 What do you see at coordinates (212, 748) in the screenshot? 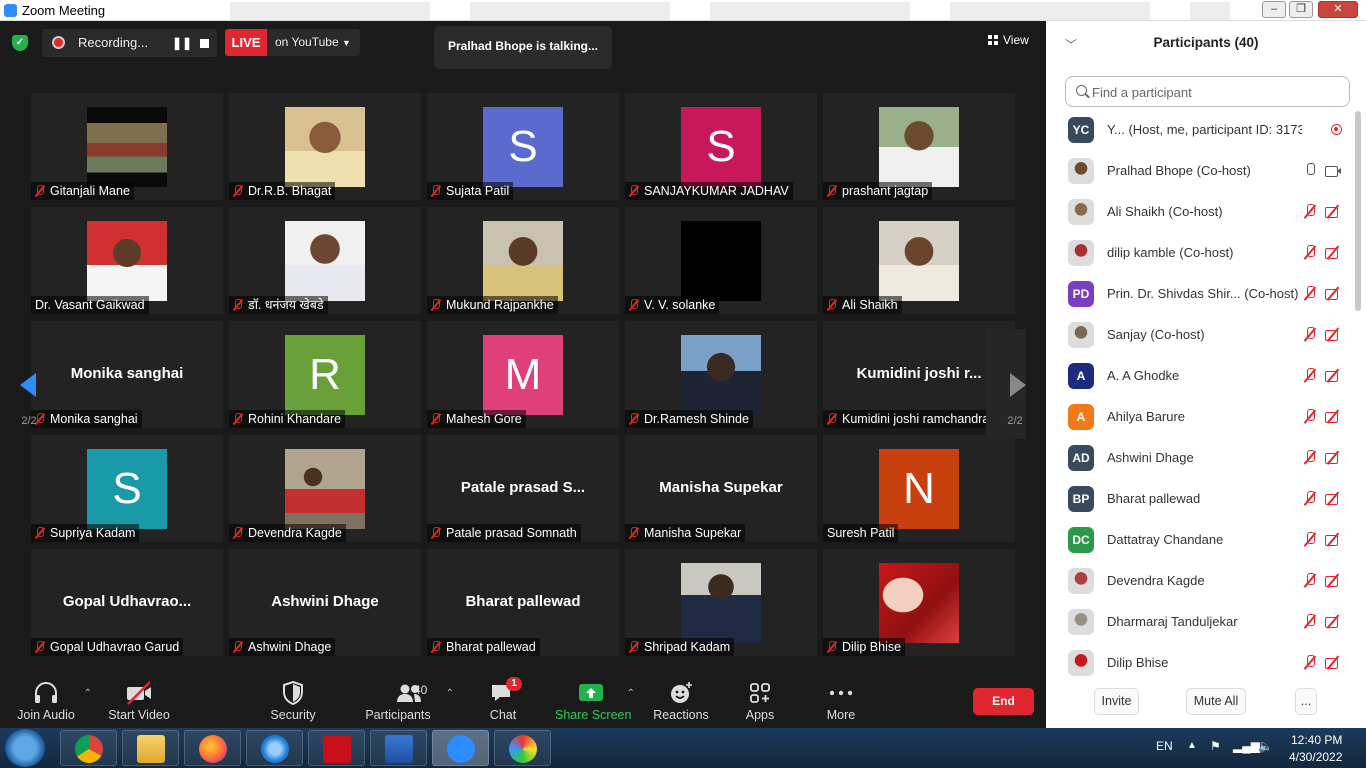
I see `taskbar-firefox` at bounding box center [212, 748].